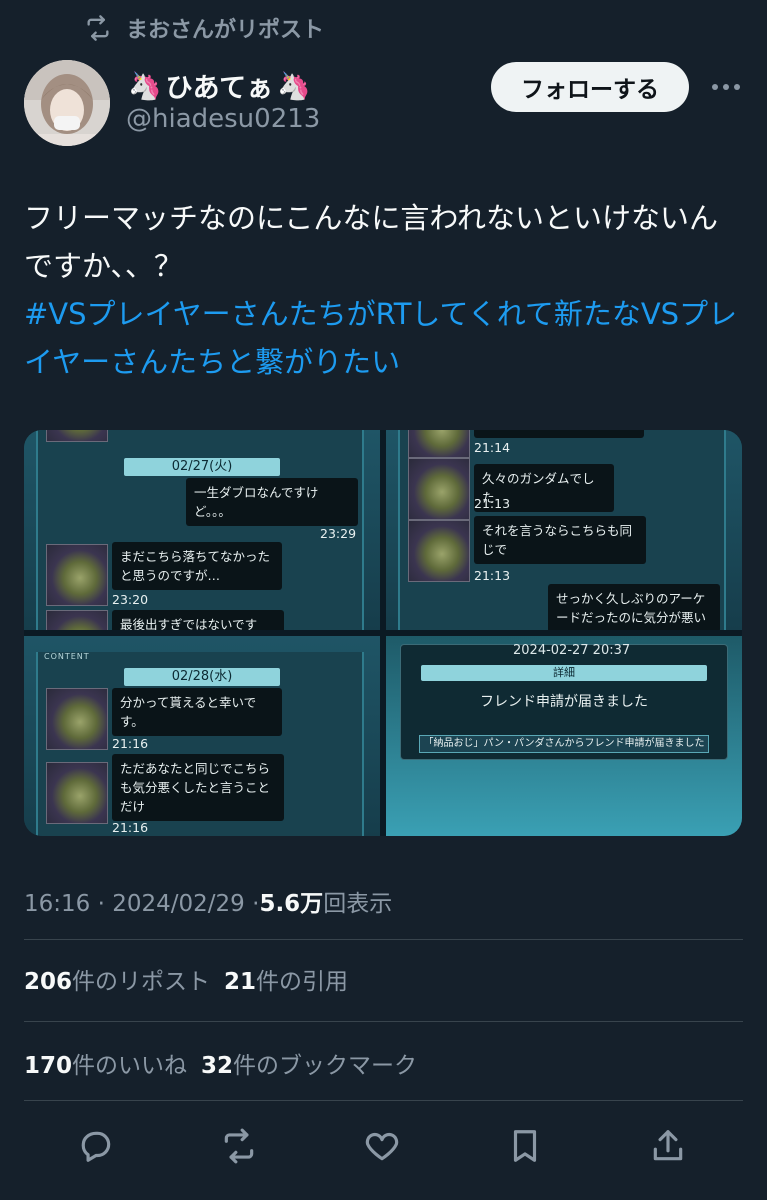  What do you see at coordinates (726, 87) in the screenshot?
I see `more-options-icon` at bounding box center [726, 87].